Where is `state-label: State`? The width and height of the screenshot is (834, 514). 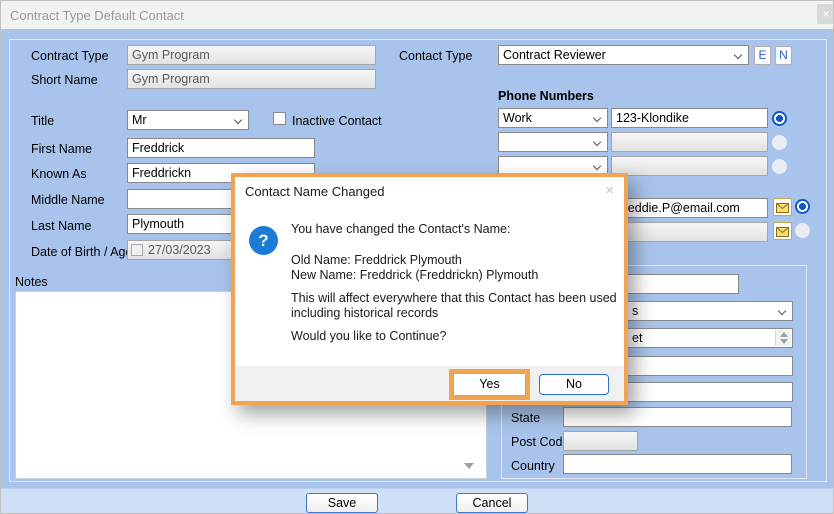 state-label: State is located at coordinates (526, 418).